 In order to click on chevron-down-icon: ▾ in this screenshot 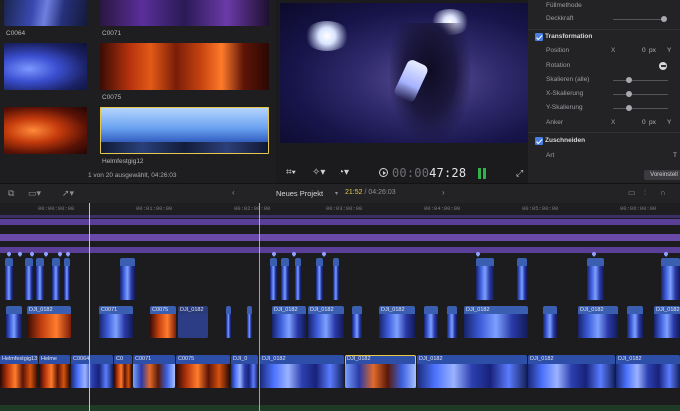, I will do `click(336, 193)`.